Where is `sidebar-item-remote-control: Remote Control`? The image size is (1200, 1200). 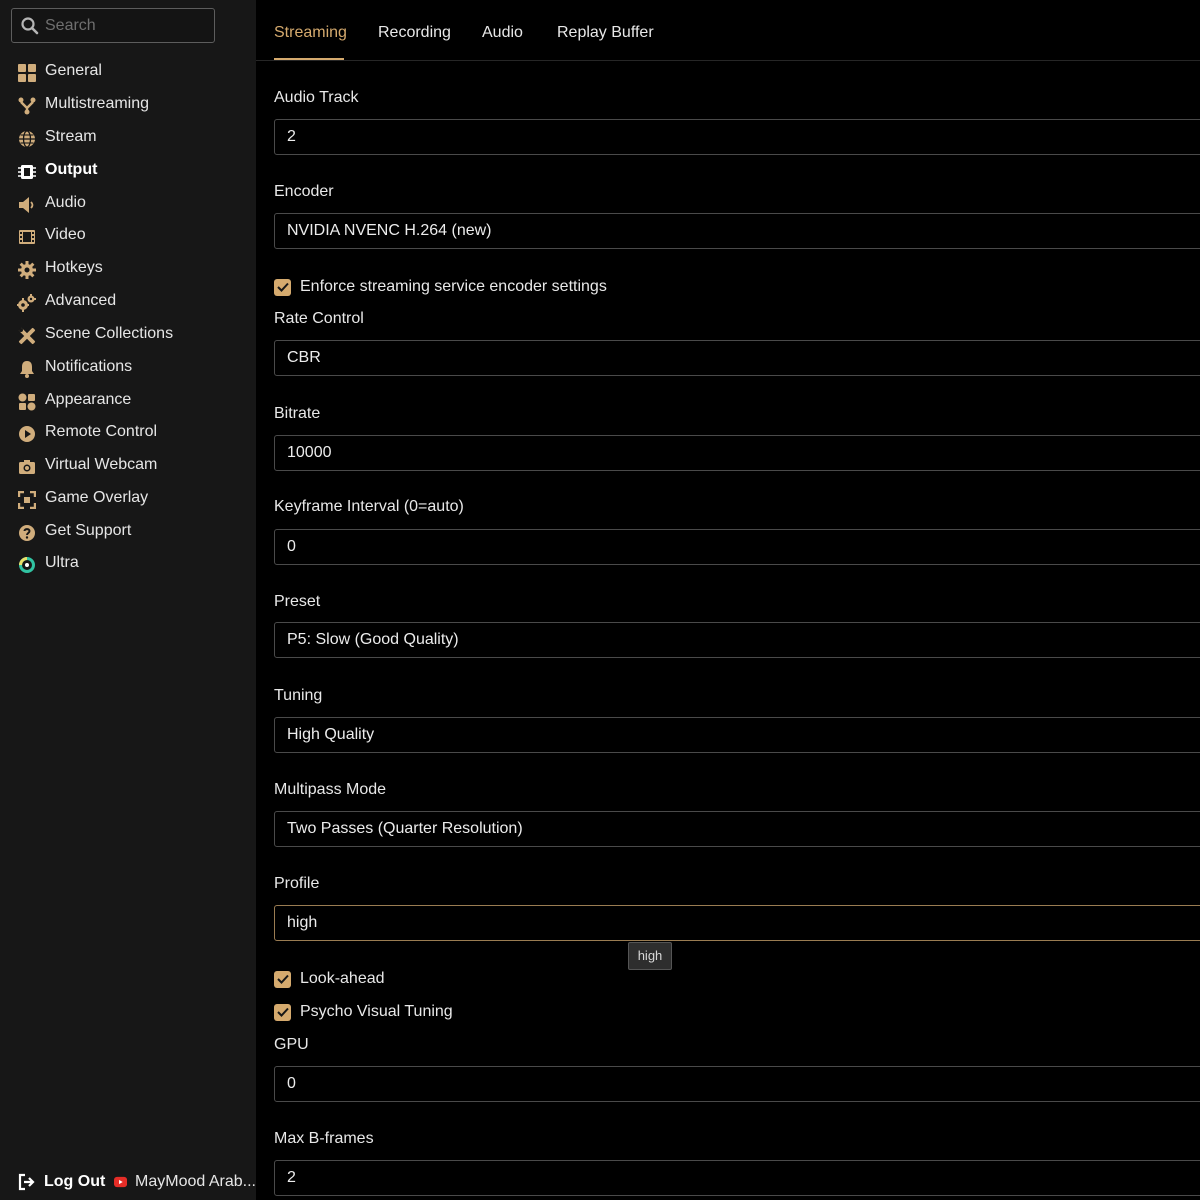 sidebar-item-remote-control: Remote Control is located at coordinates (128, 433).